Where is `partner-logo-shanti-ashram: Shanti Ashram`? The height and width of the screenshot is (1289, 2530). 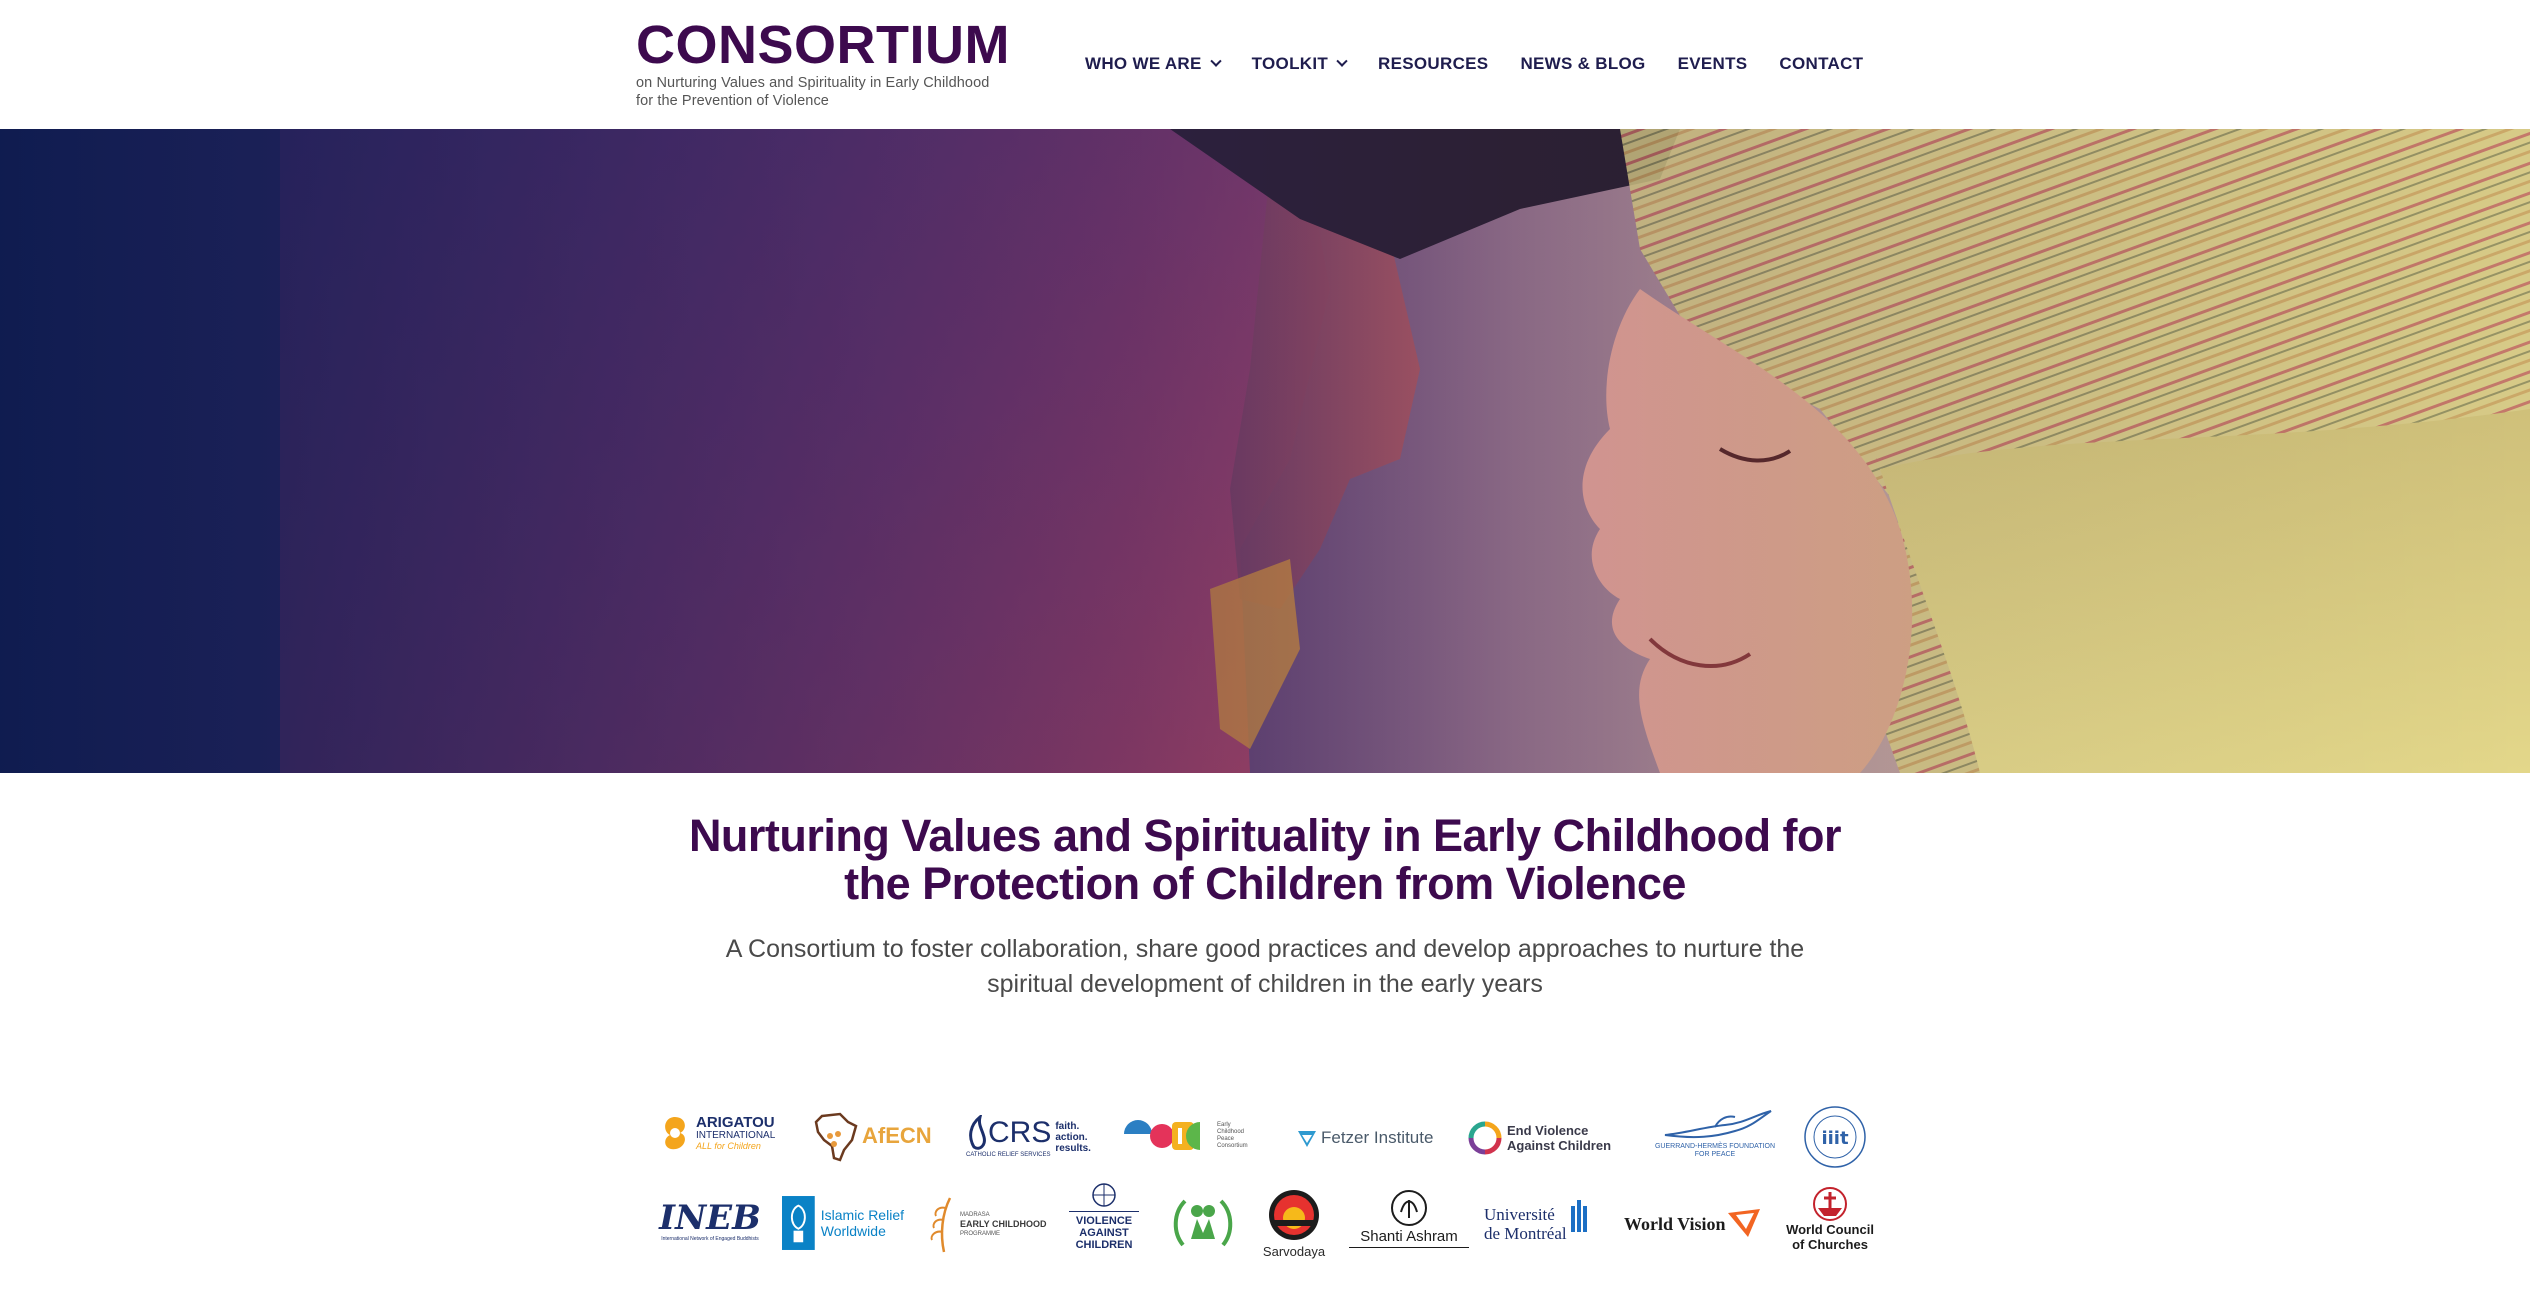
partner-logo-shanti-ashram: Shanti Ashram is located at coordinates (1409, 1224).